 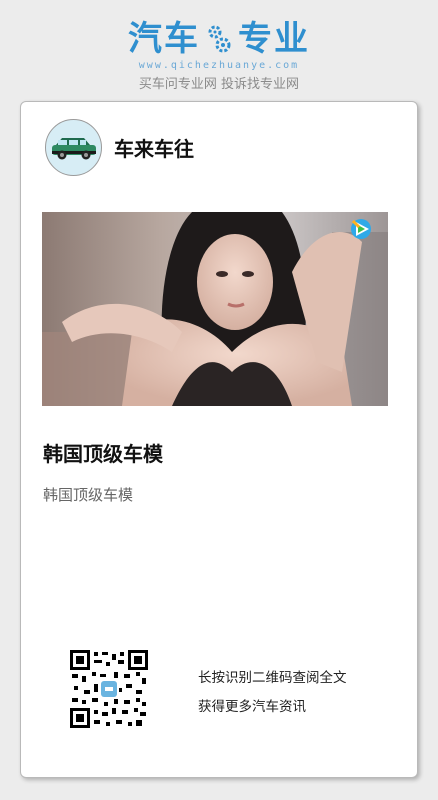 I want to click on play-icon, so click(x=361, y=229).